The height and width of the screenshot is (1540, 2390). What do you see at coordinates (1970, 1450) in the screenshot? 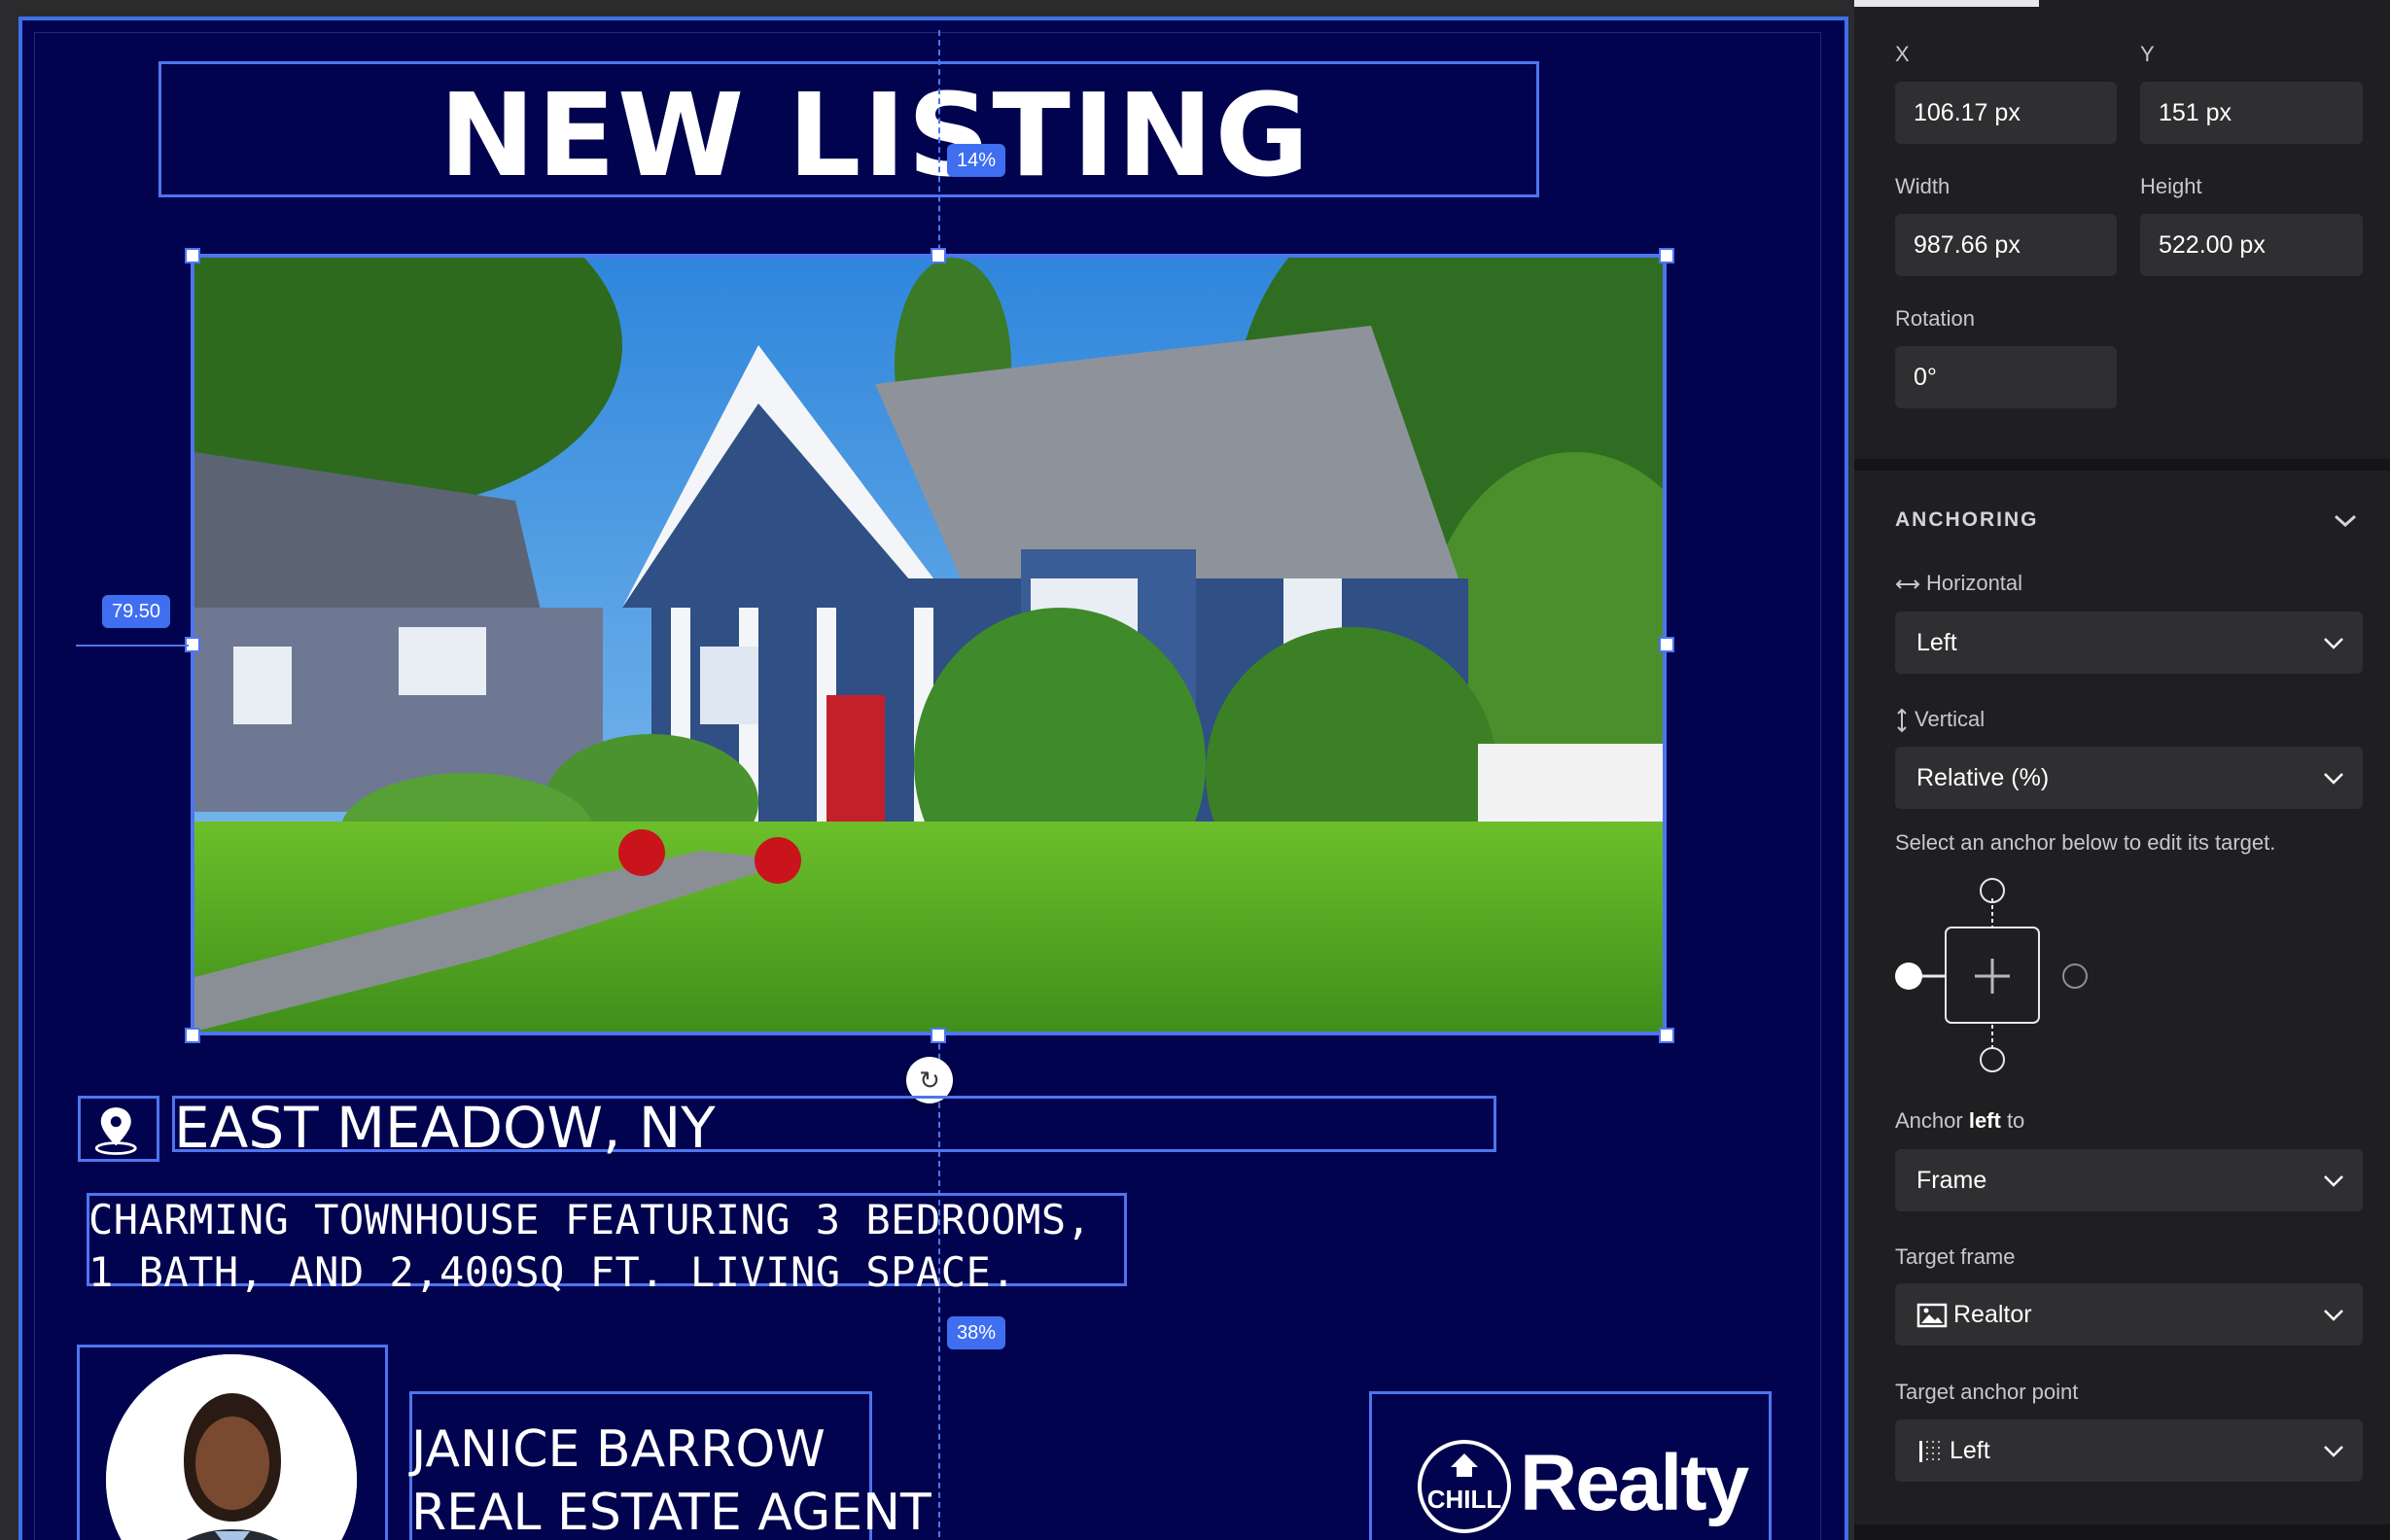
I see `target-point-value: Left` at bounding box center [1970, 1450].